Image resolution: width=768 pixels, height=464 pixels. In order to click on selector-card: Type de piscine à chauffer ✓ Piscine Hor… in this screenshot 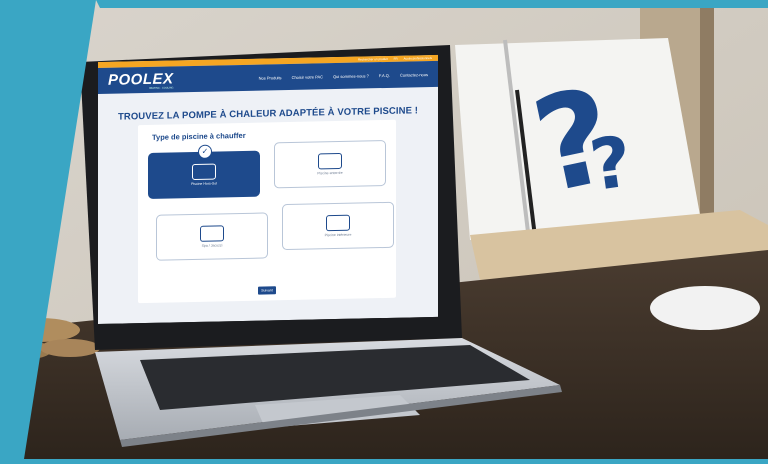, I will do `click(267, 211)`.